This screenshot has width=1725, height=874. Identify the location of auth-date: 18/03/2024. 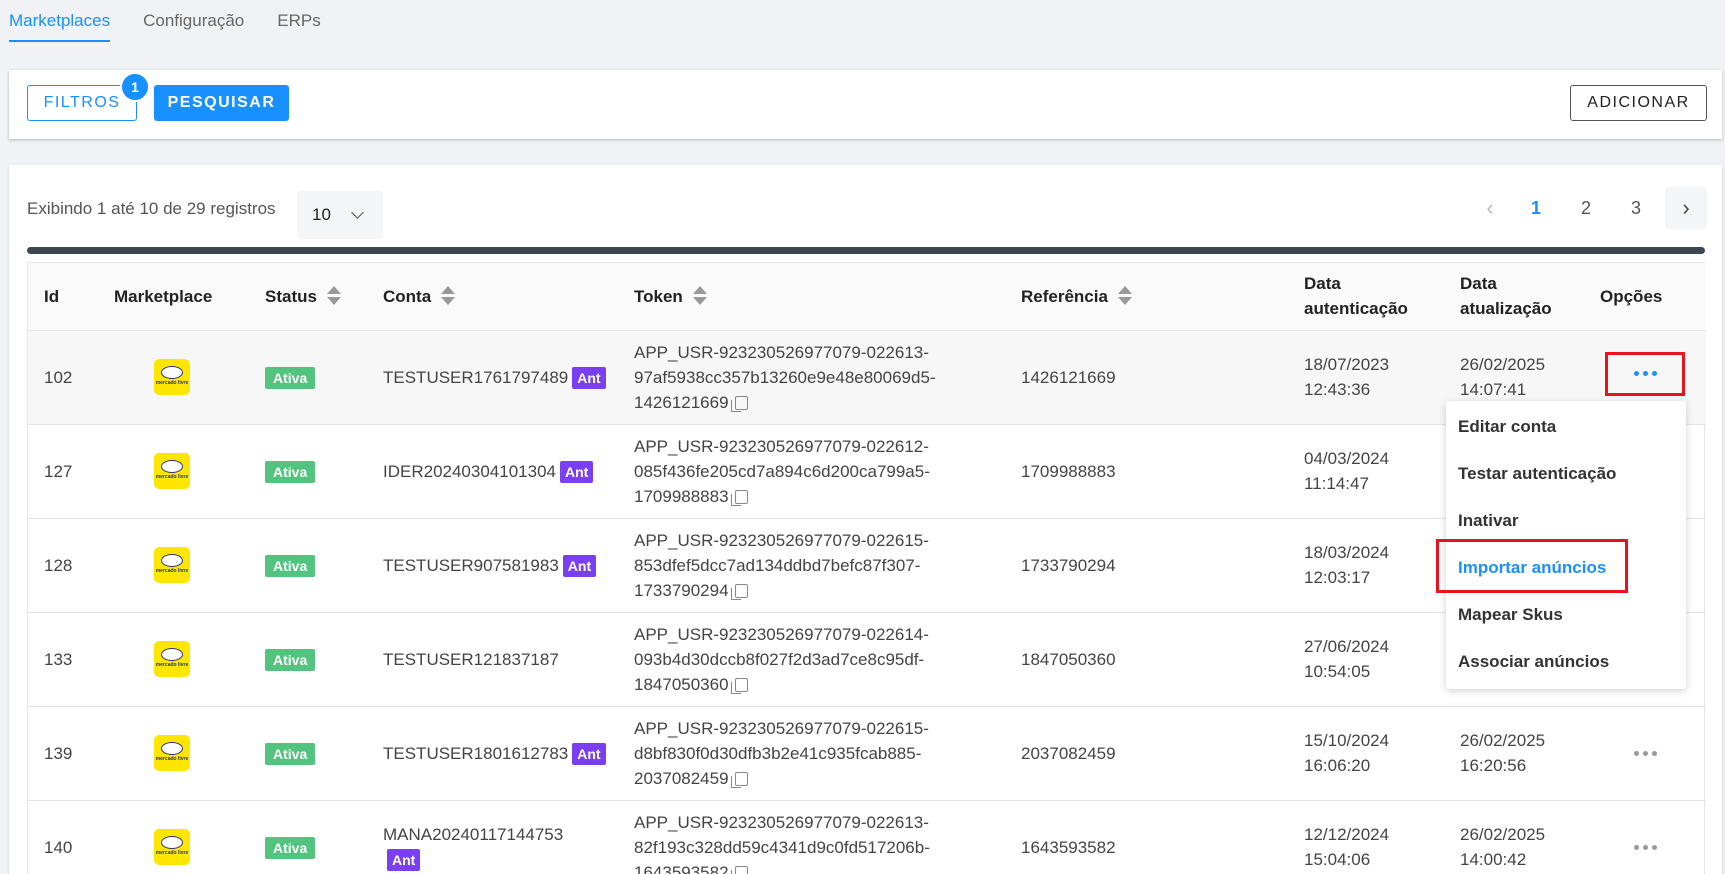
(1347, 552).